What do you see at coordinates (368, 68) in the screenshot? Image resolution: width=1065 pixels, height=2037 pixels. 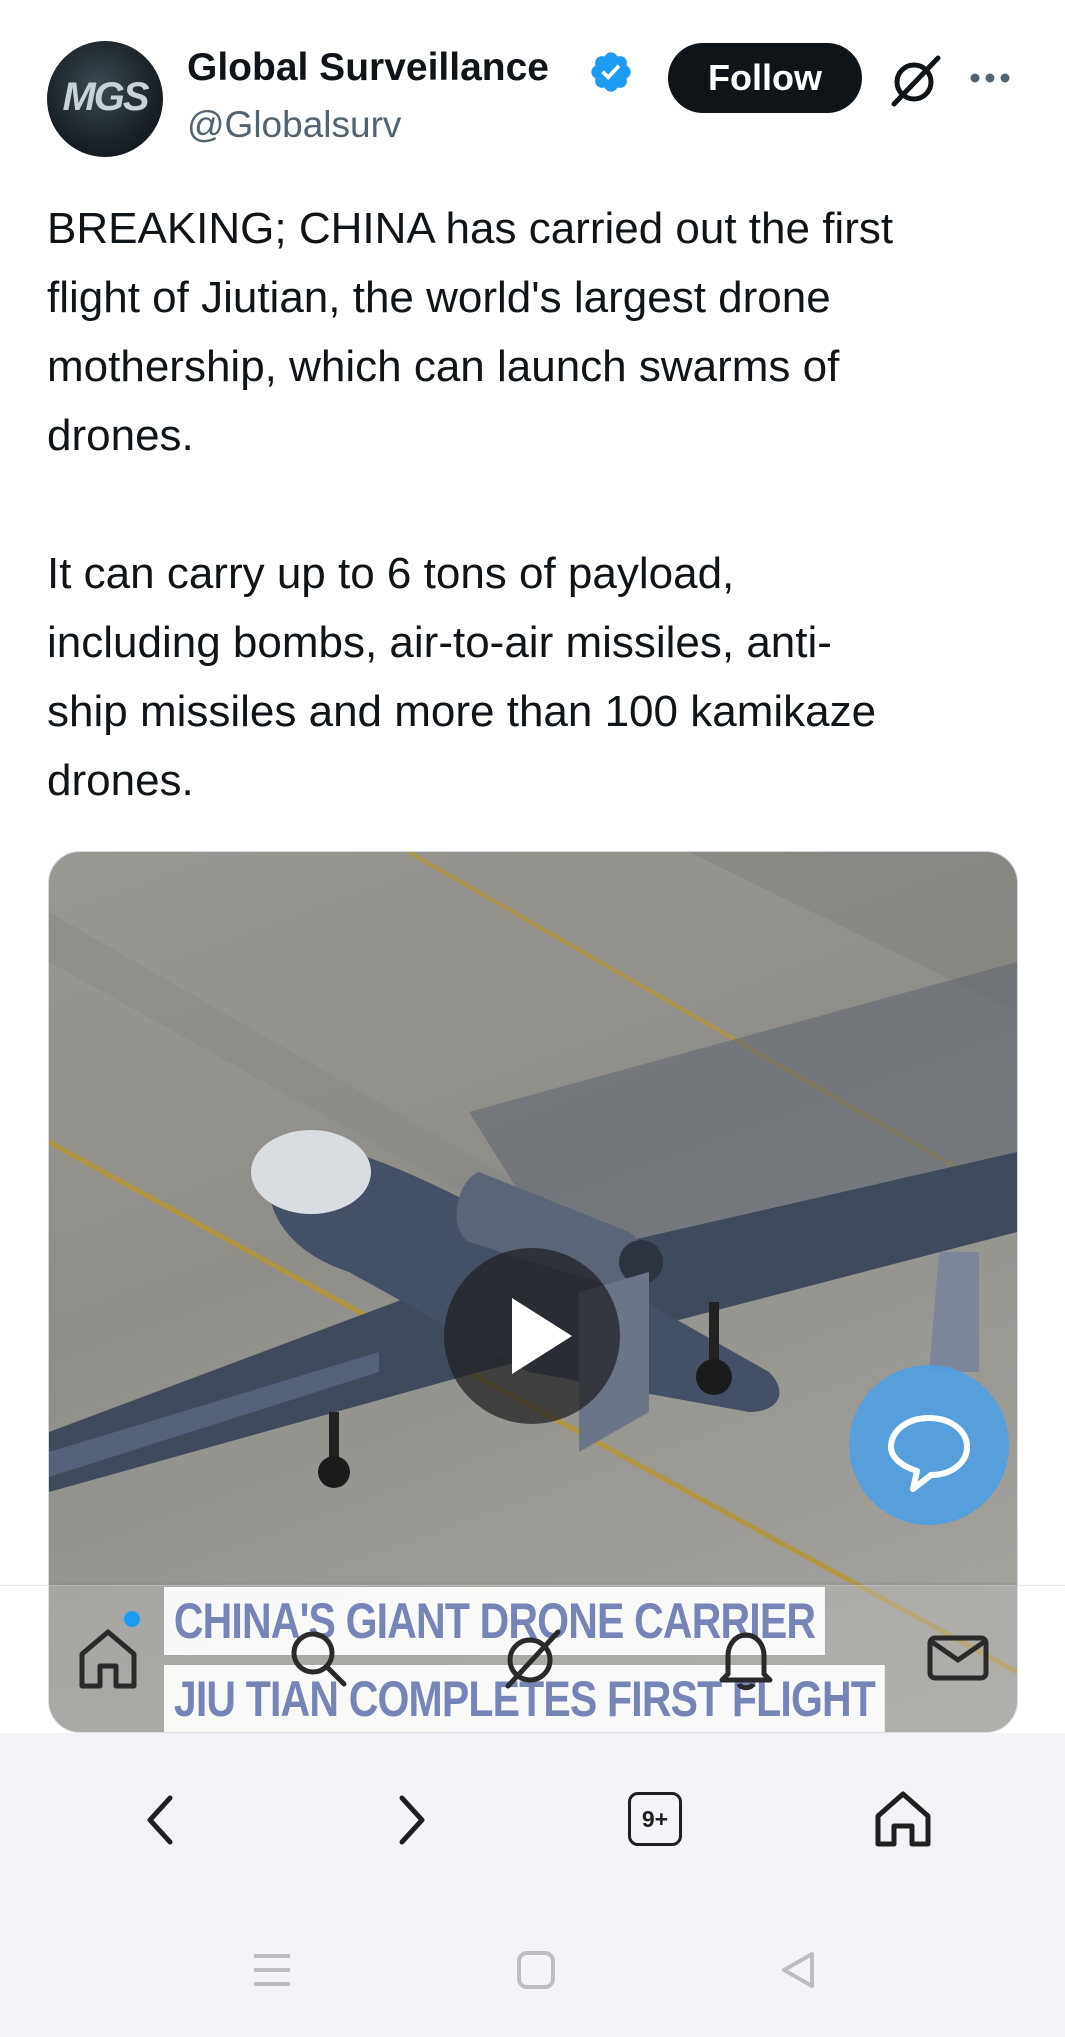 I see `author-display-name: Global Surveillance` at bounding box center [368, 68].